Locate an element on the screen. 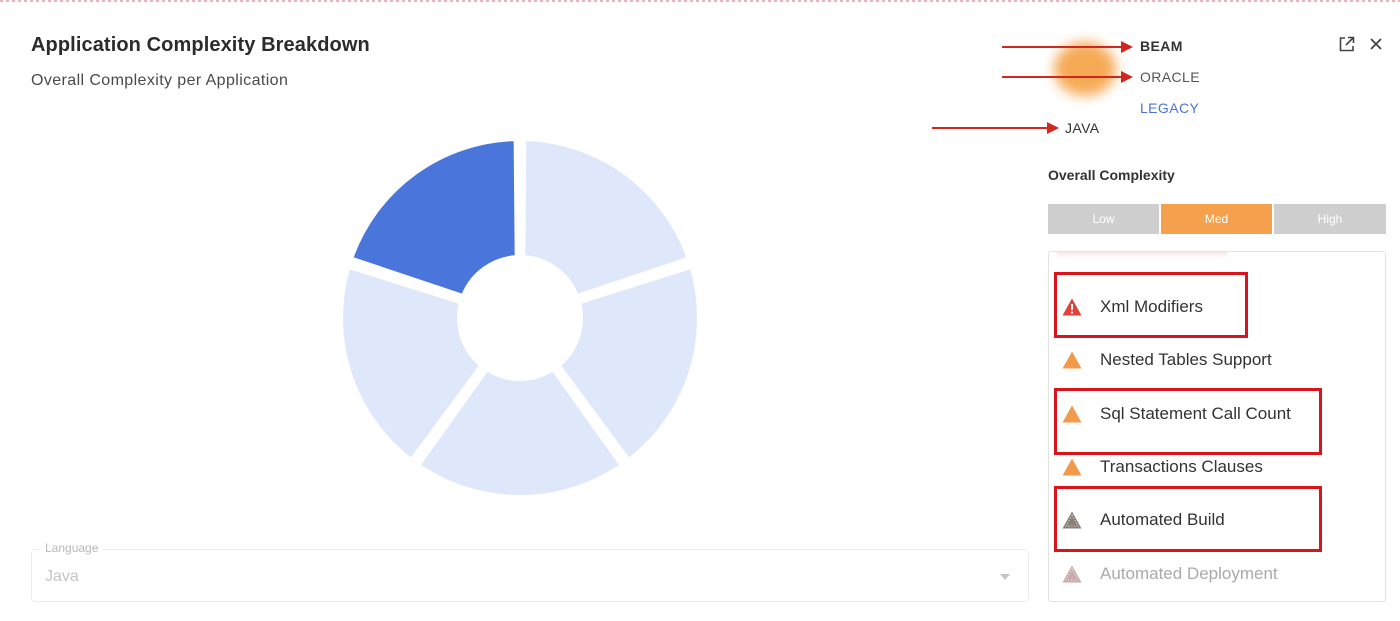 The height and width of the screenshot is (621, 1400). legend-color-blob is located at coordinates (1085, 69).